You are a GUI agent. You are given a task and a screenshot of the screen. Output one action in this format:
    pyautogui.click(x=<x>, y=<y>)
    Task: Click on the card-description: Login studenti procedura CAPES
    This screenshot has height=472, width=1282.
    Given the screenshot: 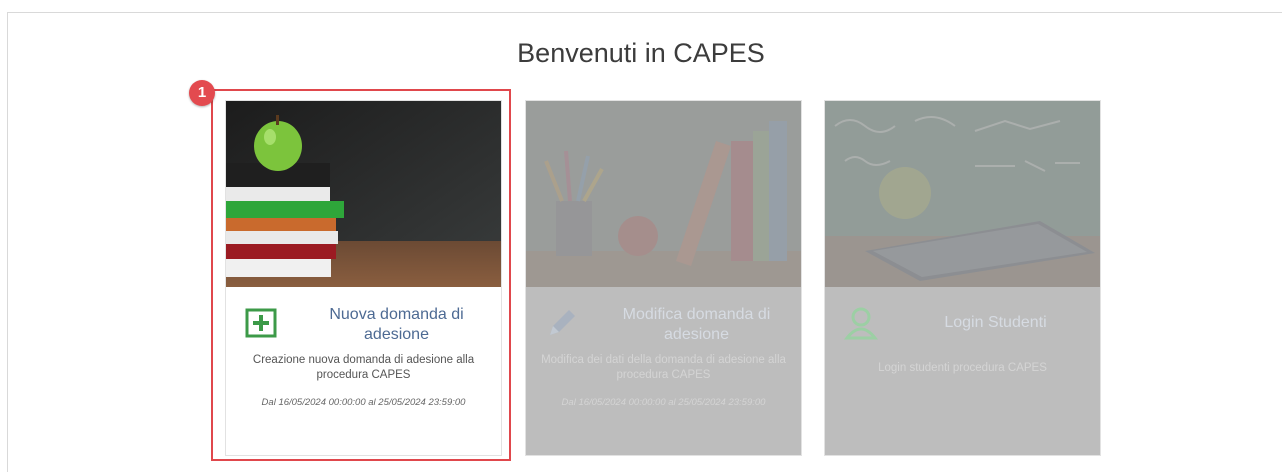 What is the action you would take?
    pyautogui.click(x=962, y=368)
    